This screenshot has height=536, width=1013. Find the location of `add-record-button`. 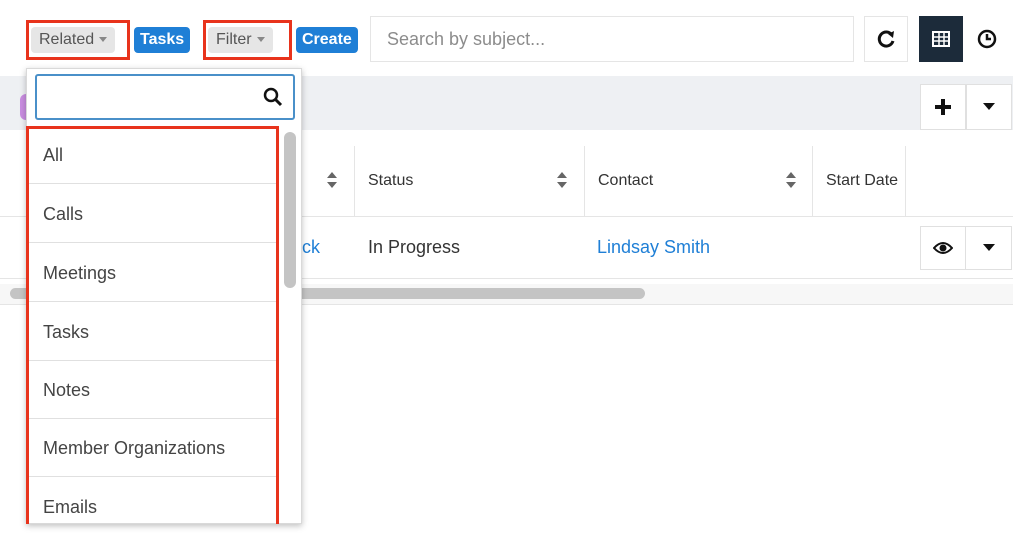

add-record-button is located at coordinates (943, 107).